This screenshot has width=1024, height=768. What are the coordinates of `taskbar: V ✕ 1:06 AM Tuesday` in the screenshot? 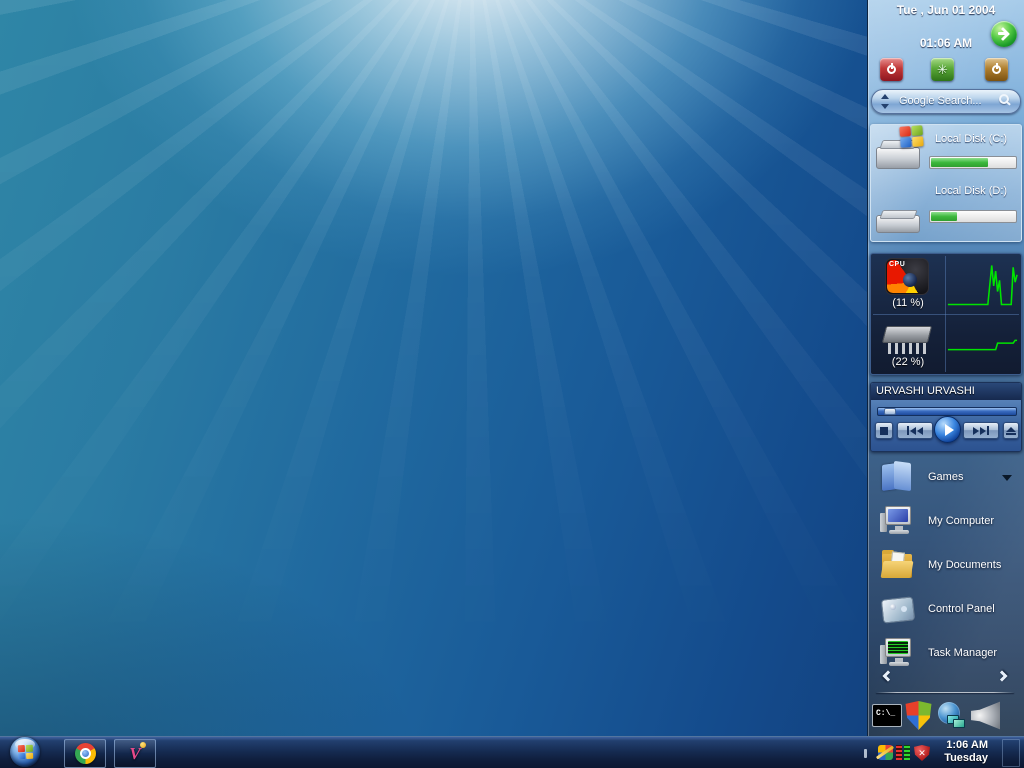 It's located at (512, 752).